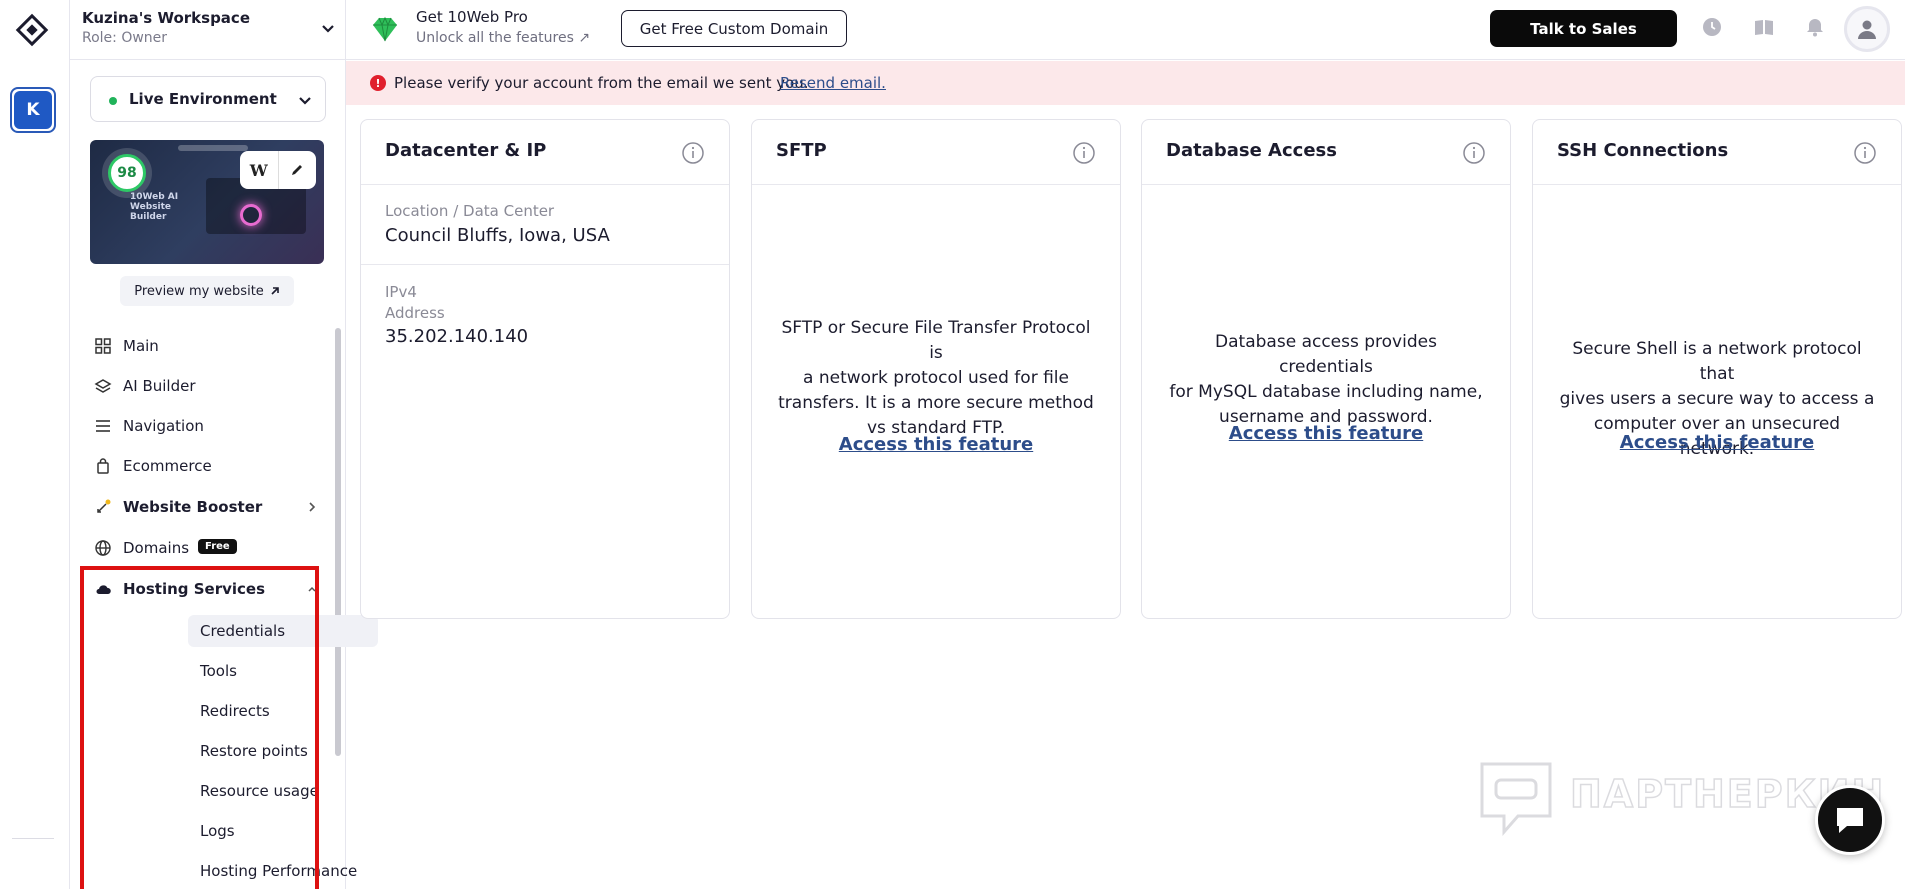 The image size is (1905, 889). I want to click on bell-icon, so click(1815, 27).